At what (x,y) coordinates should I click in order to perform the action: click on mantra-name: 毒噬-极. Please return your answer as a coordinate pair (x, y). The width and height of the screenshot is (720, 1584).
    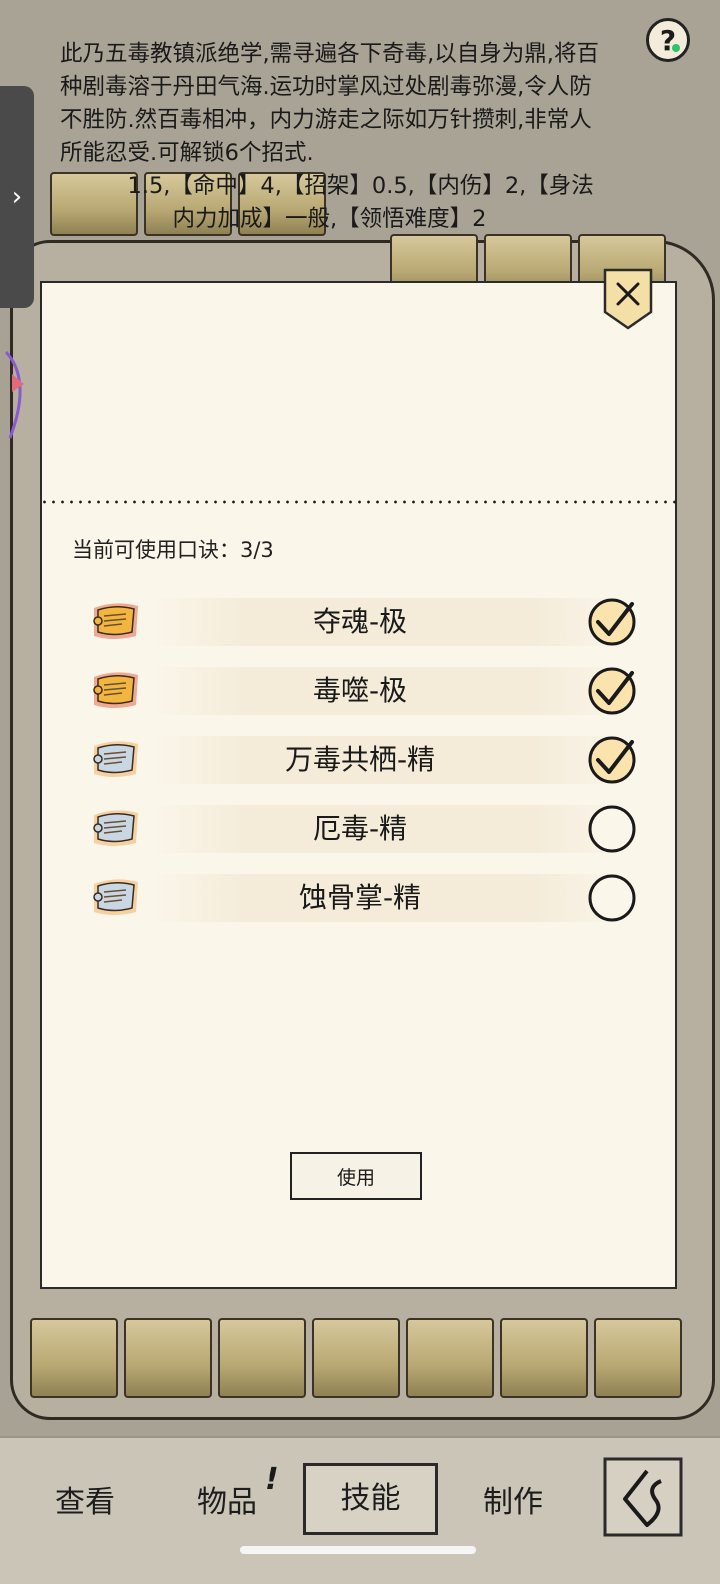
    Looking at the image, I should click on (360, 690).